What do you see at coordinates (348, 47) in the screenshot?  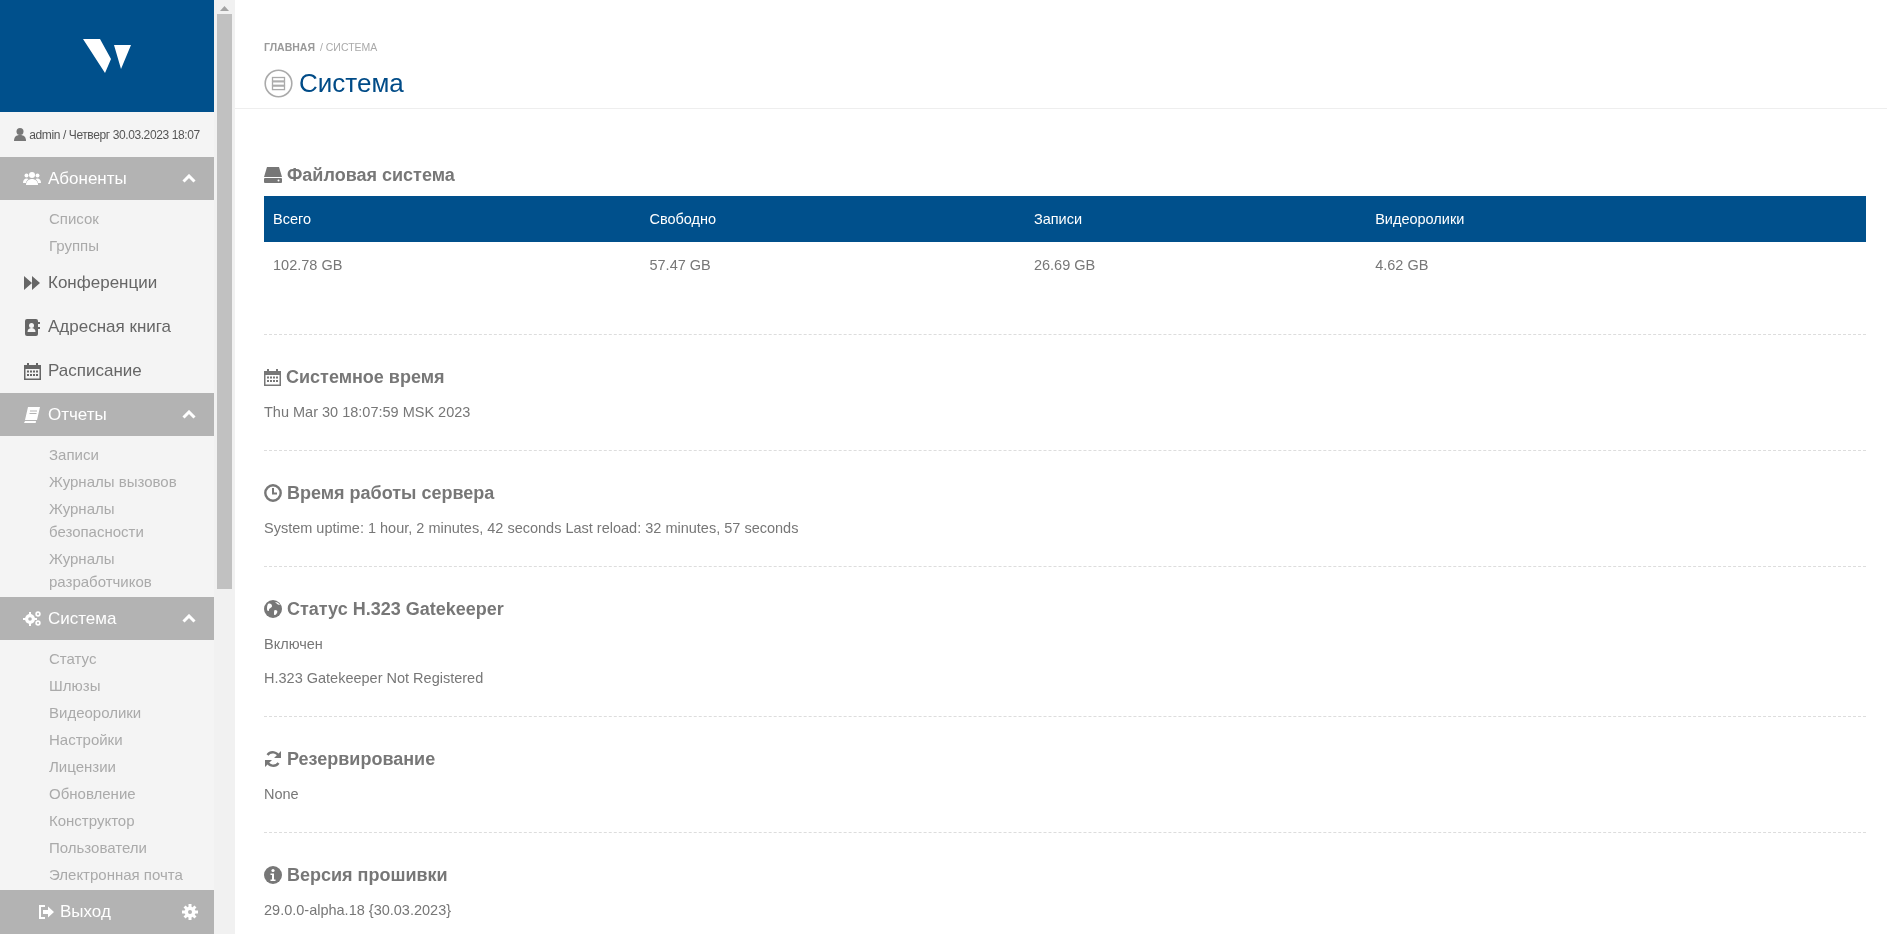 I see `breadcrumb-current: / СИСТЕМА` at bounding box center [348, 47].